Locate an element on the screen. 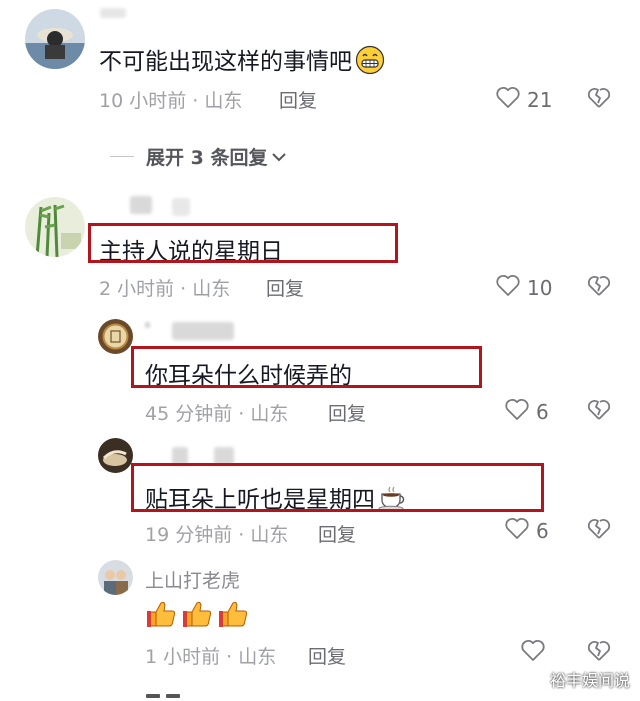  like-button: 21 is located at coordinates (523, 99).